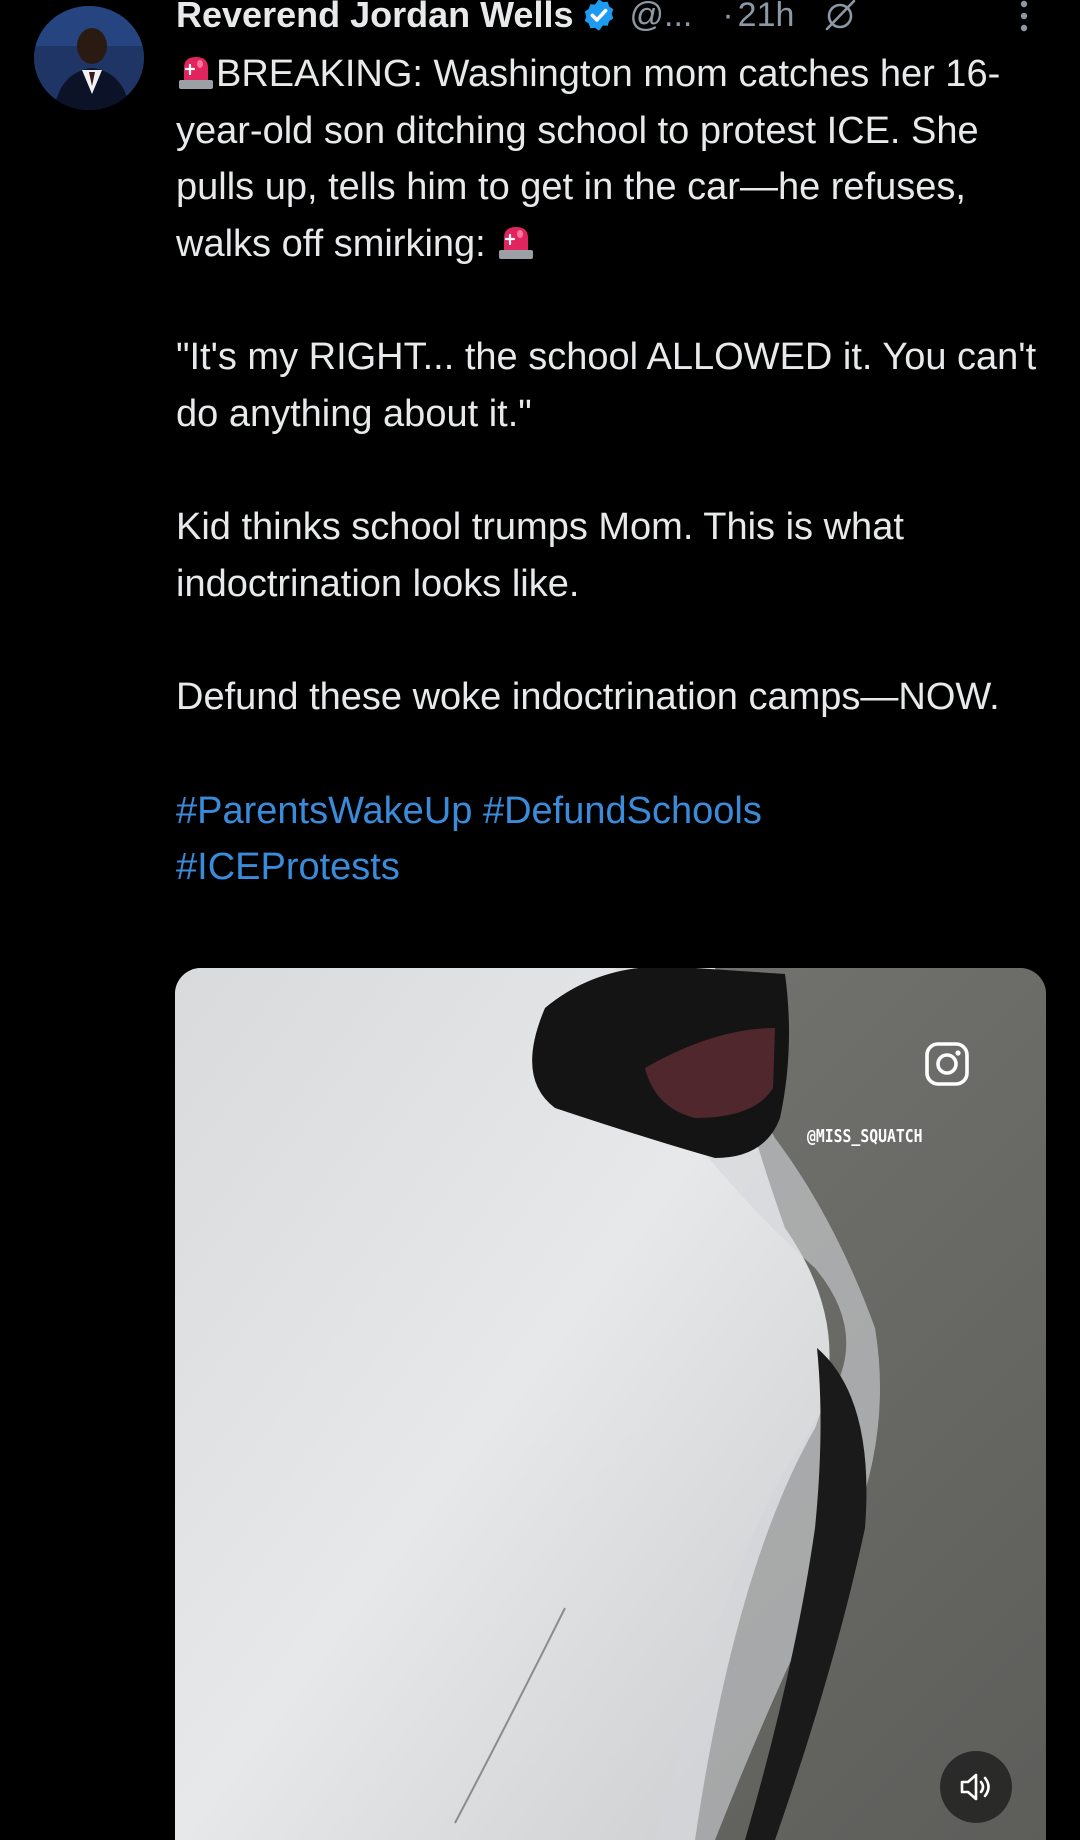 The width and height of the screenshot is (1080, 1840). I want to click on instagram-icon, so click(947, 1064).